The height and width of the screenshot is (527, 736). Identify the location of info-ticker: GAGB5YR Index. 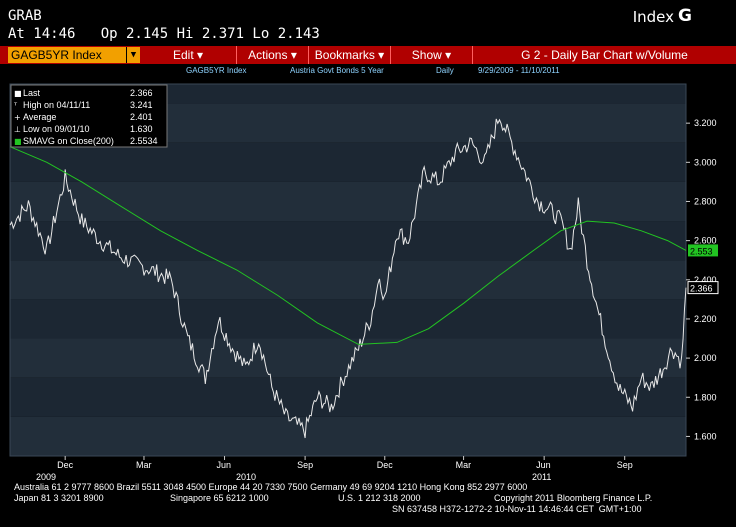
(216, 70).